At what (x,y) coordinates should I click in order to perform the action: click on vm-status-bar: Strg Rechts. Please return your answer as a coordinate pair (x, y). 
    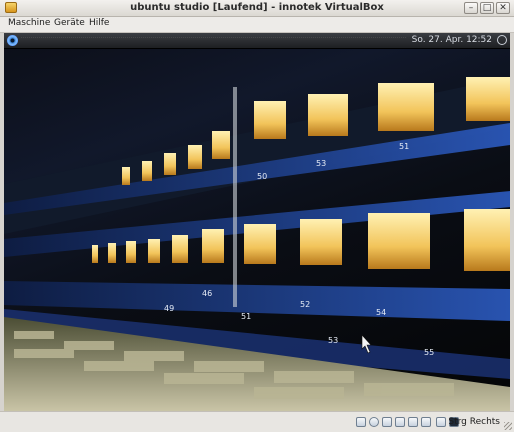
    Looking at the image, I should click on (257, 421).